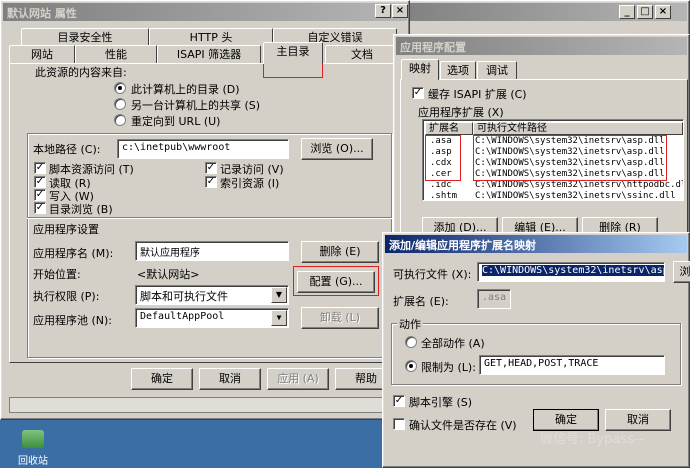  I want to click on app-name-field: 默认应用程序, so click(212, 251).